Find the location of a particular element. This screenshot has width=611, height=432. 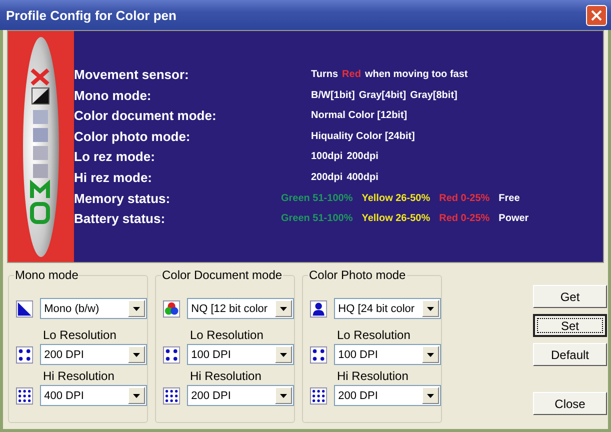

dialog-button: Get is located at coordinates (570, 296).